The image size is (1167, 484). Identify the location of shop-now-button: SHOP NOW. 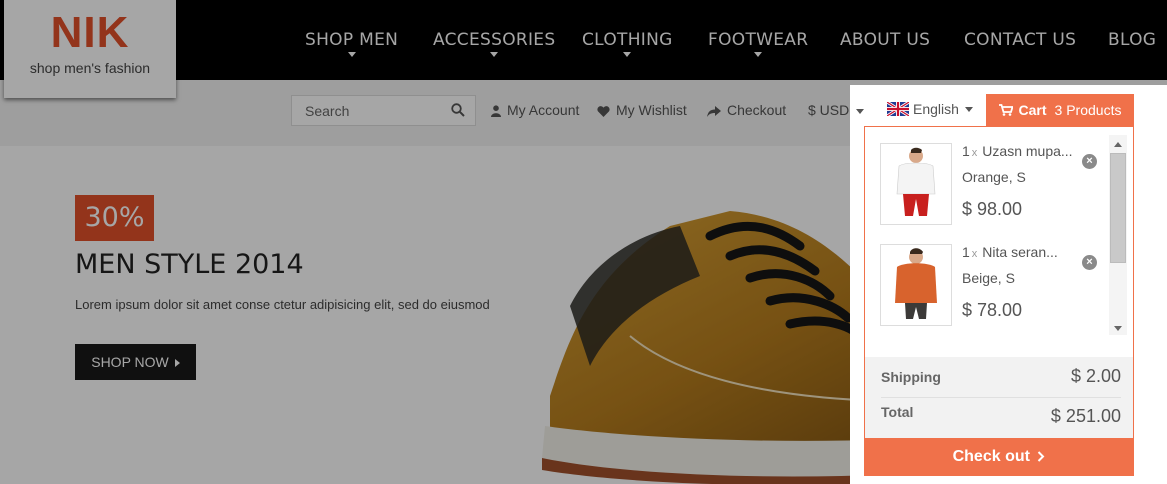
(135, 362).